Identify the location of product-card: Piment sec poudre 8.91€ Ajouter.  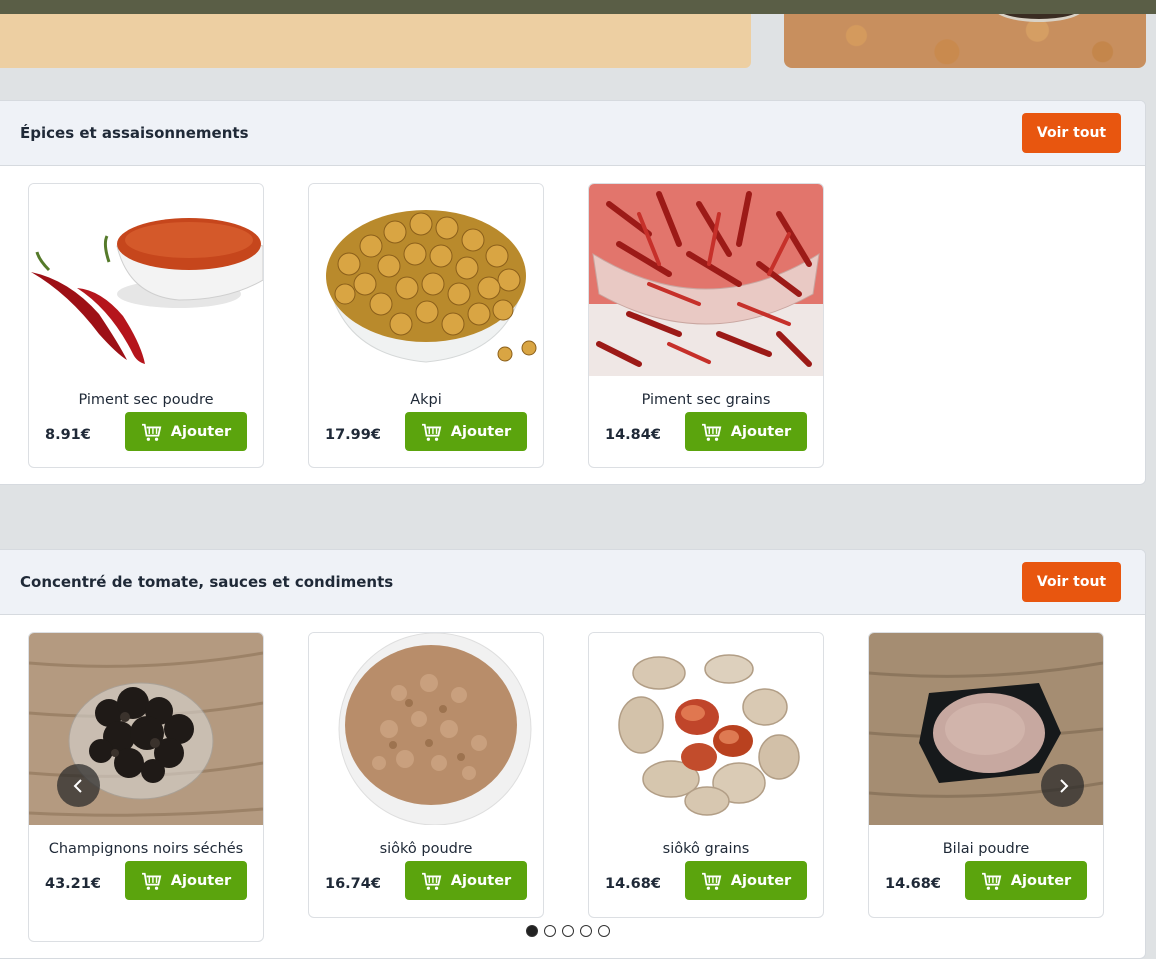
(146, 325).